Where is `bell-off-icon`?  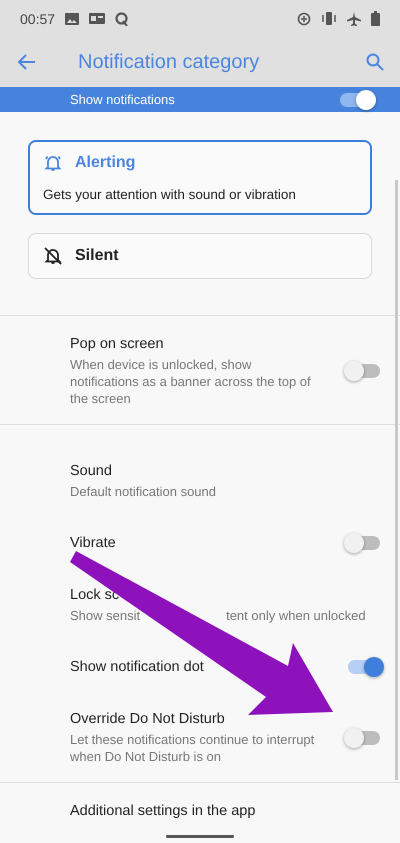
bell-off-icon is located at coordinates (53, 256).